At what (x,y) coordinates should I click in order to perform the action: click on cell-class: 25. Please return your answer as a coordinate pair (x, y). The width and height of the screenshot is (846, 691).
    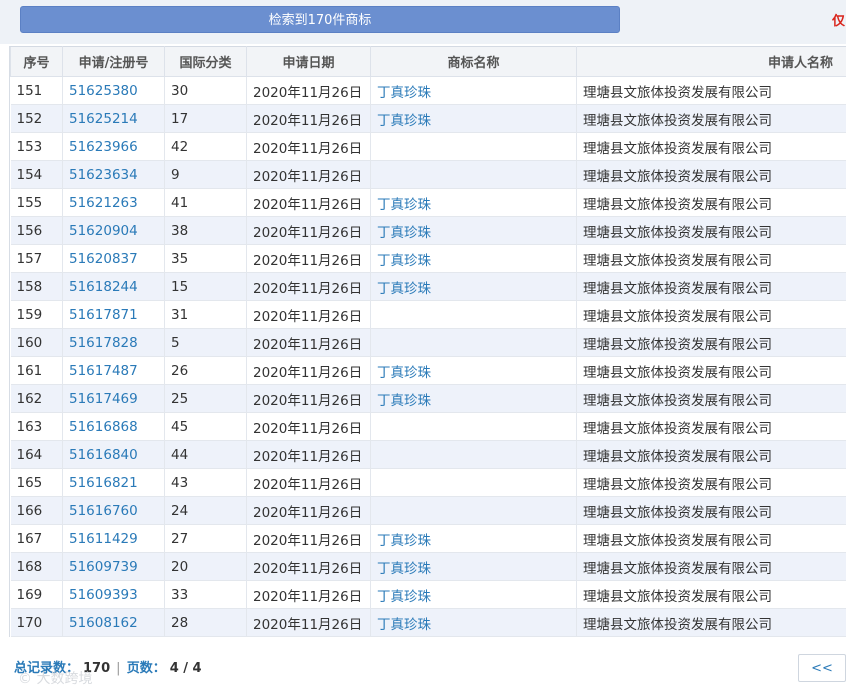
    Looking at the image, I should click on (205, 398).